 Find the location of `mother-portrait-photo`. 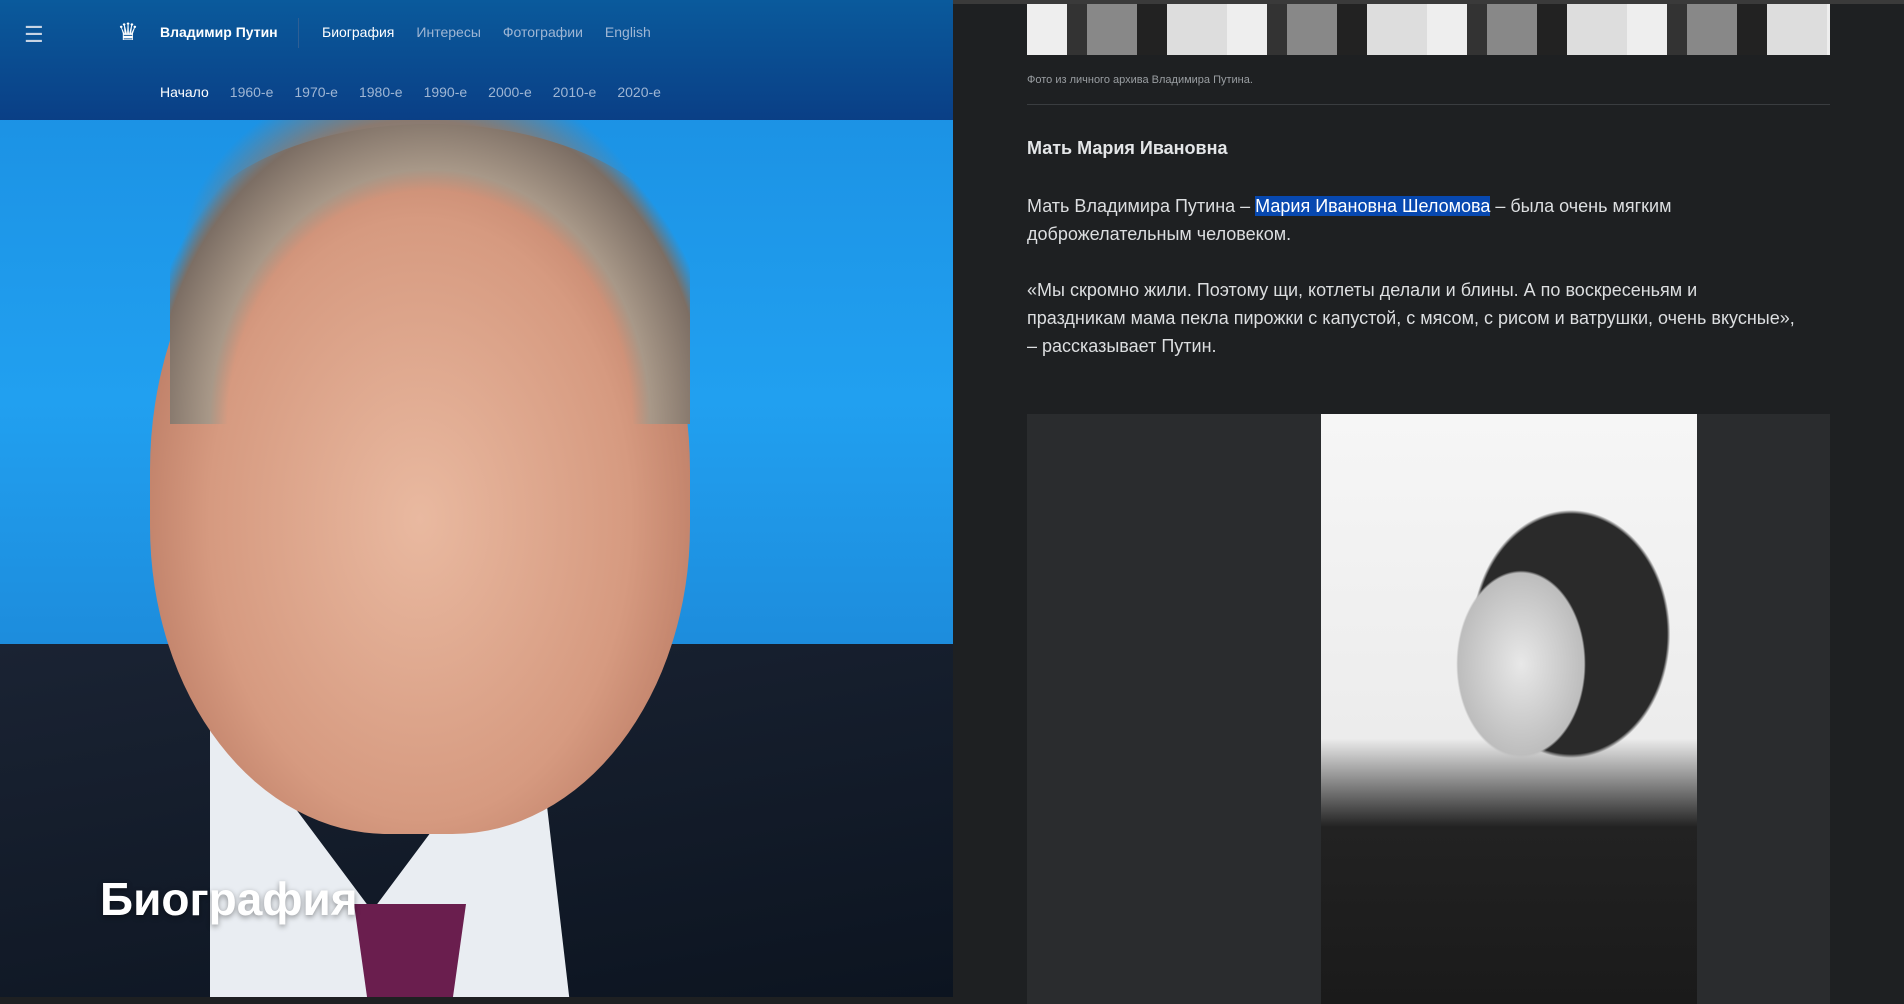

mother-portrait-photo is located at coordinates (1509, 709).